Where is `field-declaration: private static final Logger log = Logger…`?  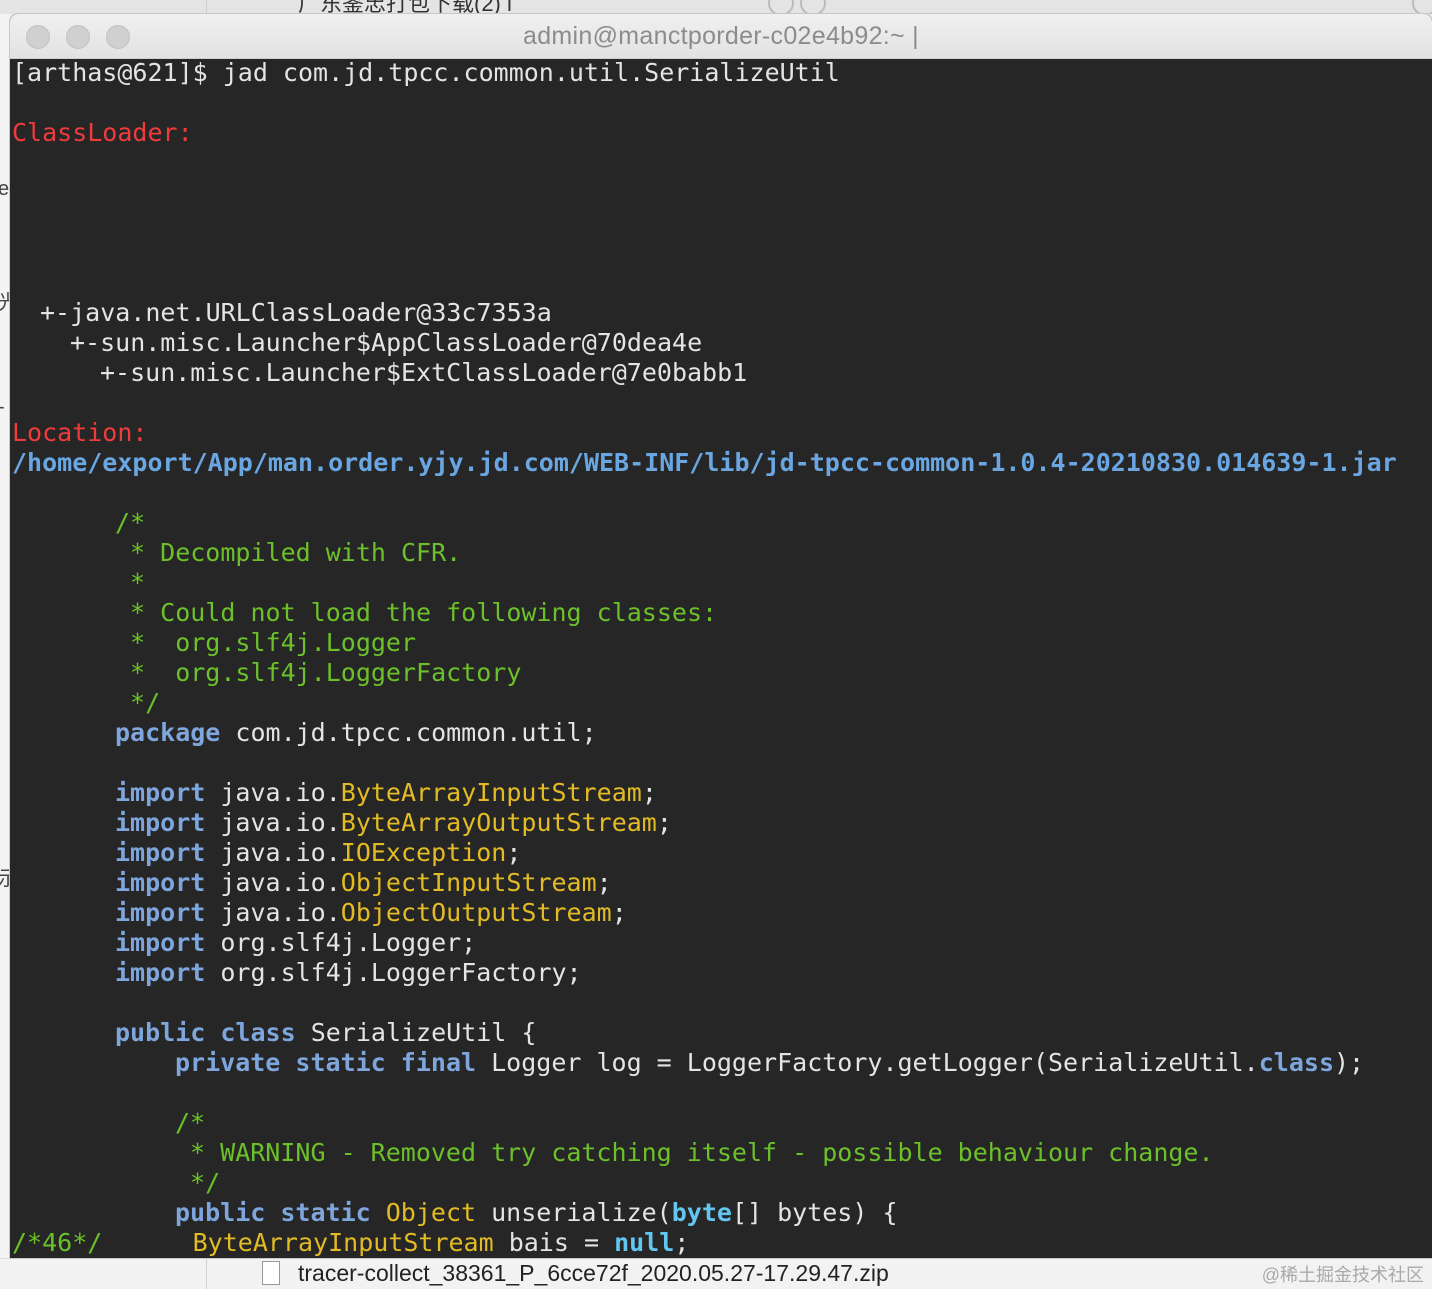
field-declaration: private static final Logger log = Logger… is located at coordinates (769, 1063).